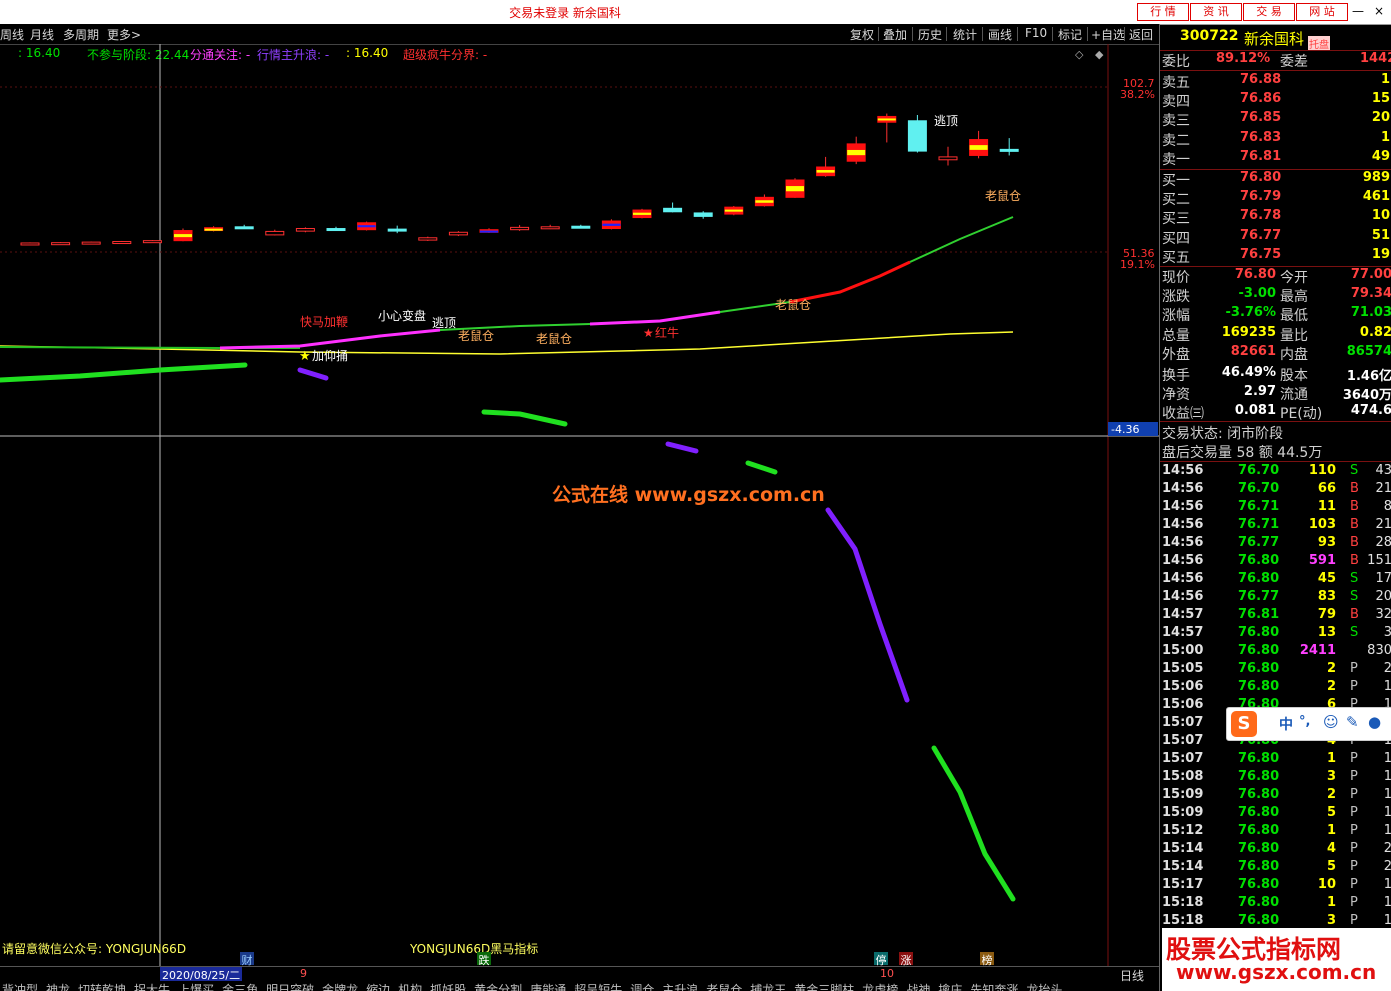  Describe the element at coordinates (1108, 34) in the screenshot. I see `add-favorite-button: +自选` at that location.